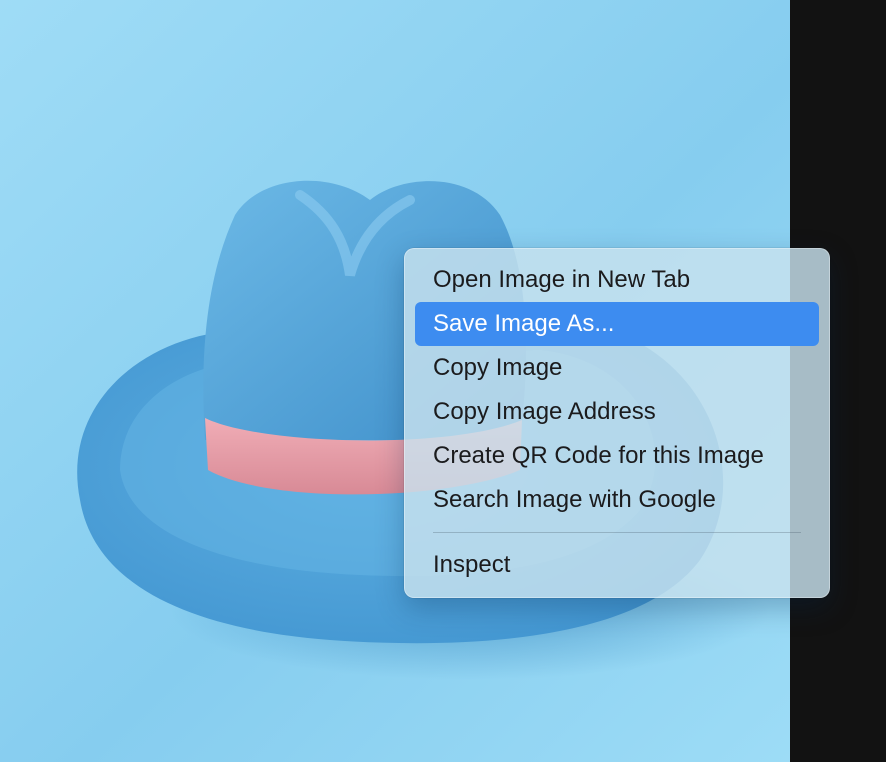  Describe the element at coordinates (617, 456) in the screenshot. I see `menu-item-create-qr-code: Create QR Code for this Image` at that location.